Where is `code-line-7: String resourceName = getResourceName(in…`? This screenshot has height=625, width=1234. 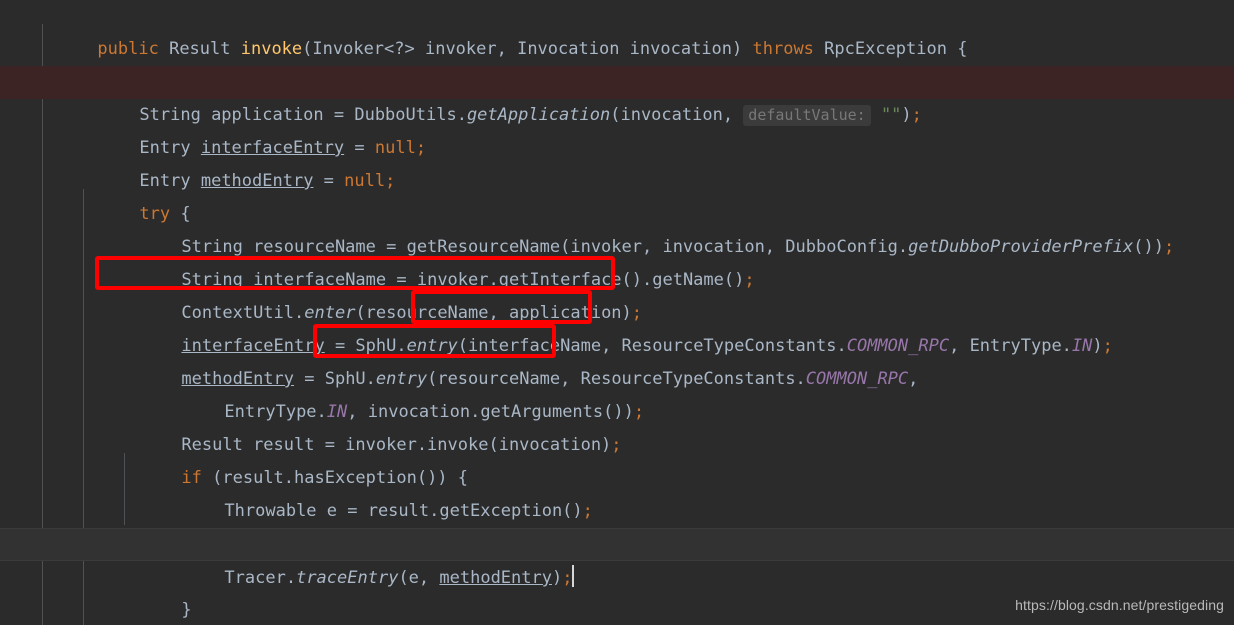
code-line-7: String resourceName = getResourceName(in… is located at coordinates (617, 227).